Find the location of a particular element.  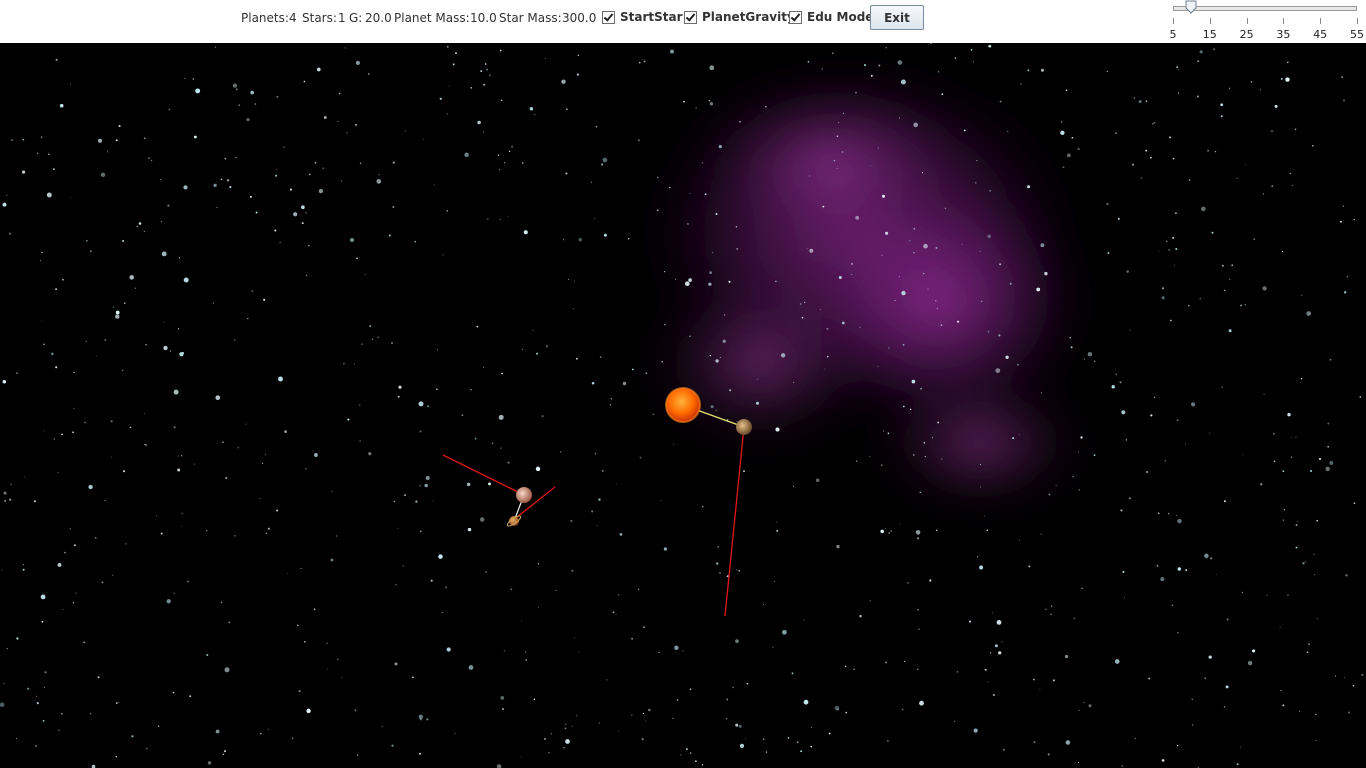

speed-slider: 5 15 25 35 45 55 is located at coordinates (1268, 21).